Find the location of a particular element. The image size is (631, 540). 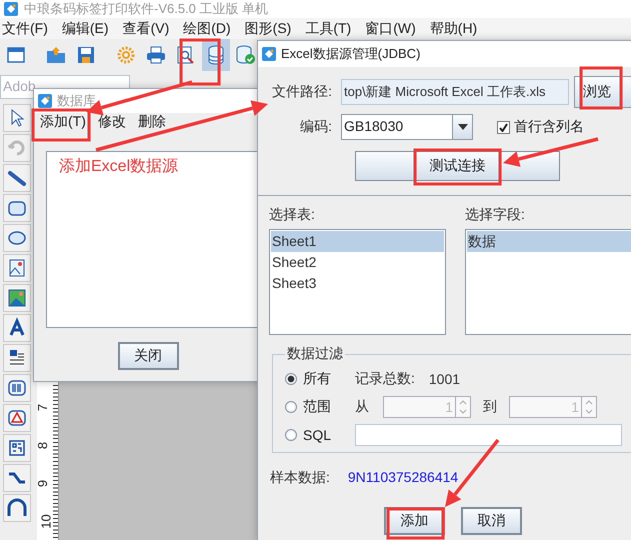

menu-item: 绘图(D) is located at coordinates (207, 29).